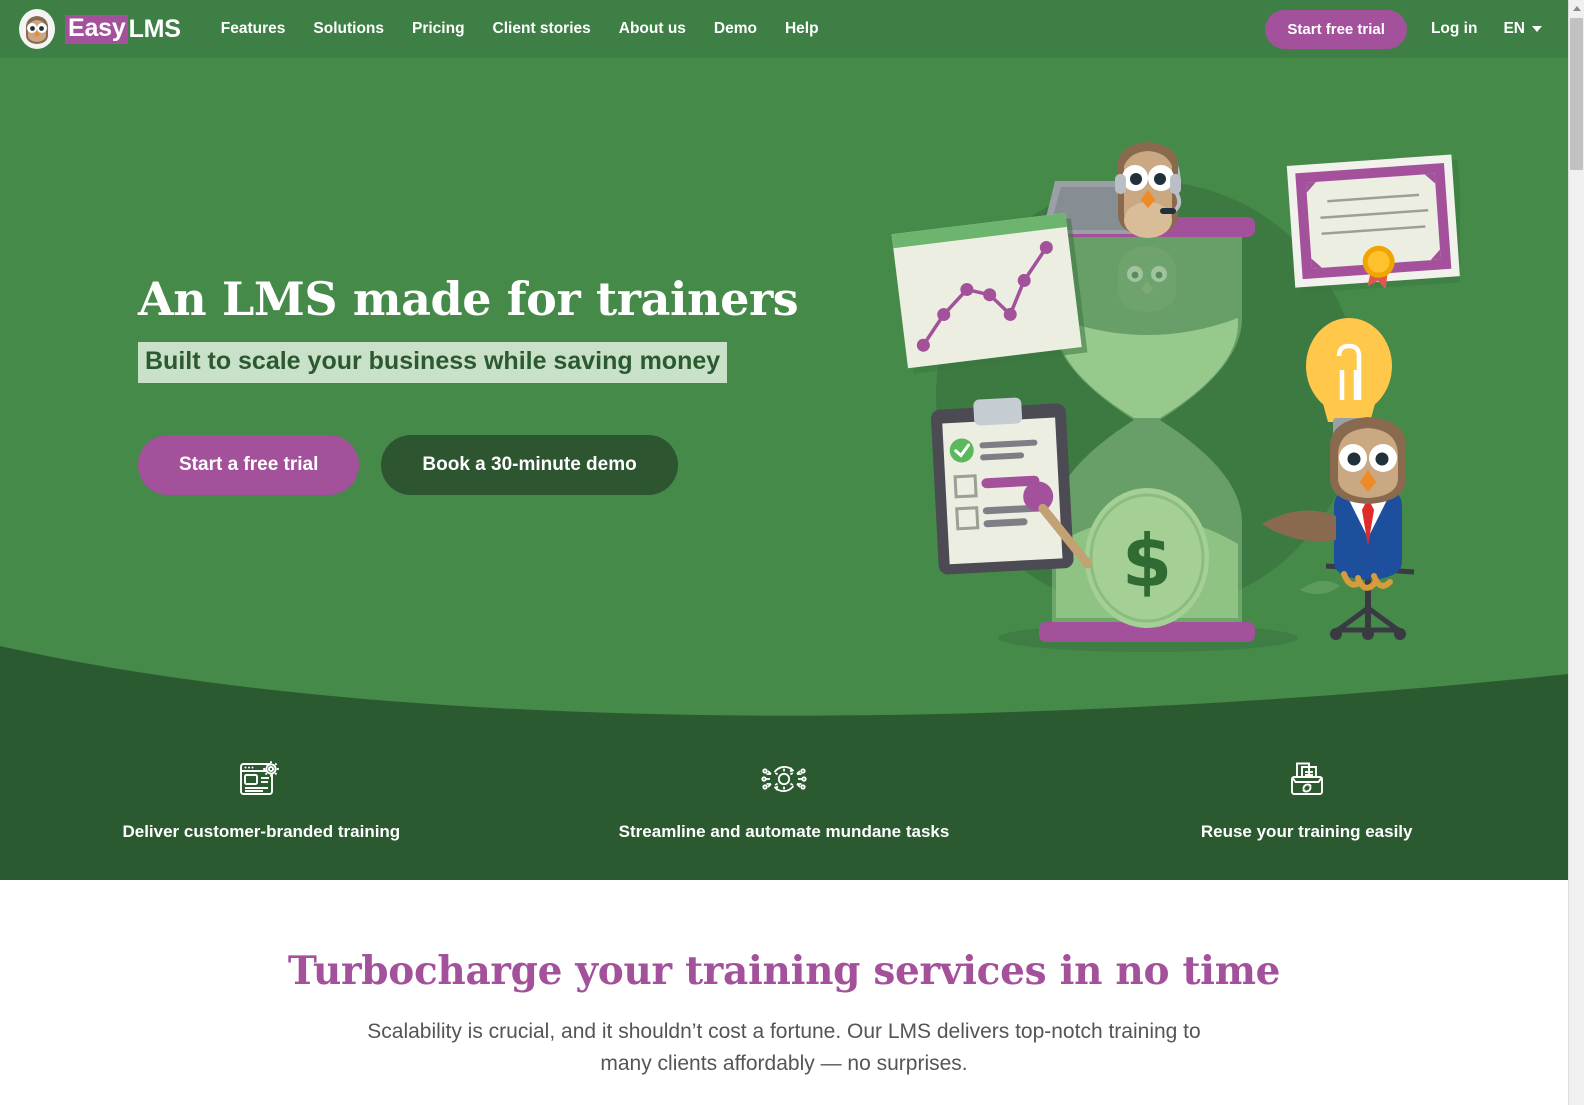 The image size is (1584, 1105). I want to click on feature-label-branded-training: Deliver customer-branded training, so click(261, 831).